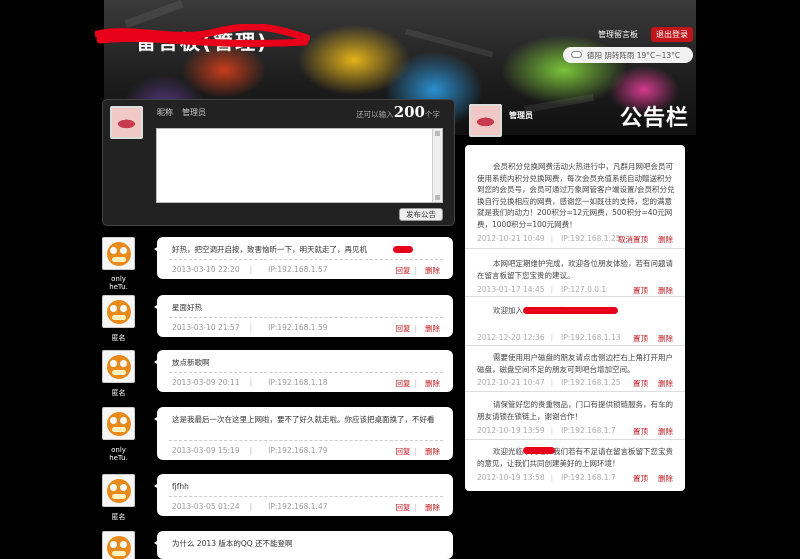  Describe the element at coordinates (511, 430) in the screenshot. I see `timestamp: 2012-10-19 13:59` at that location.